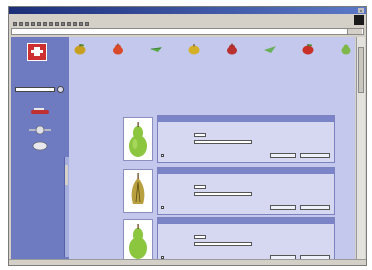  What do you see at coordinates (21, 24) in the screenshot?
I see `forward-icon` at bounding box center [21, 24].